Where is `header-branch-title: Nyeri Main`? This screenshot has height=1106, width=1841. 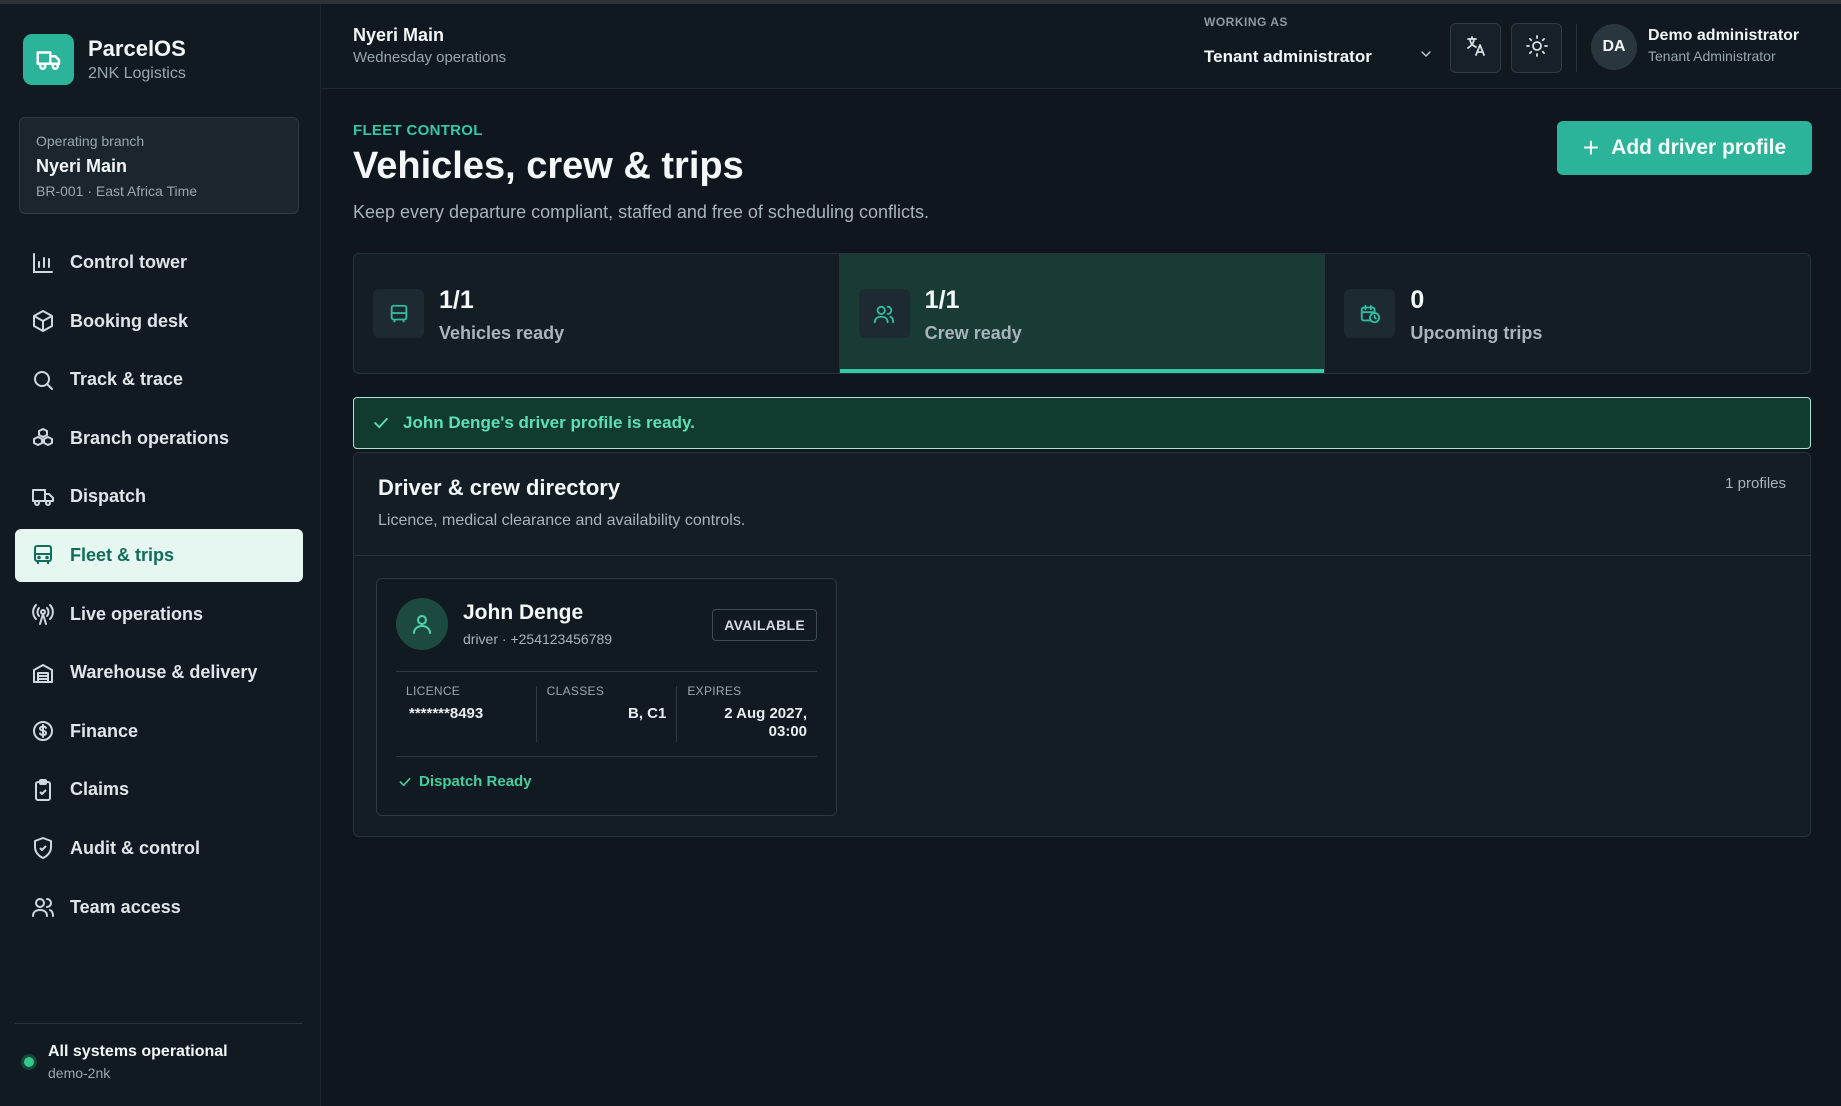
header-branch-title: Nyeri Main is located at coordinates (399, 35).